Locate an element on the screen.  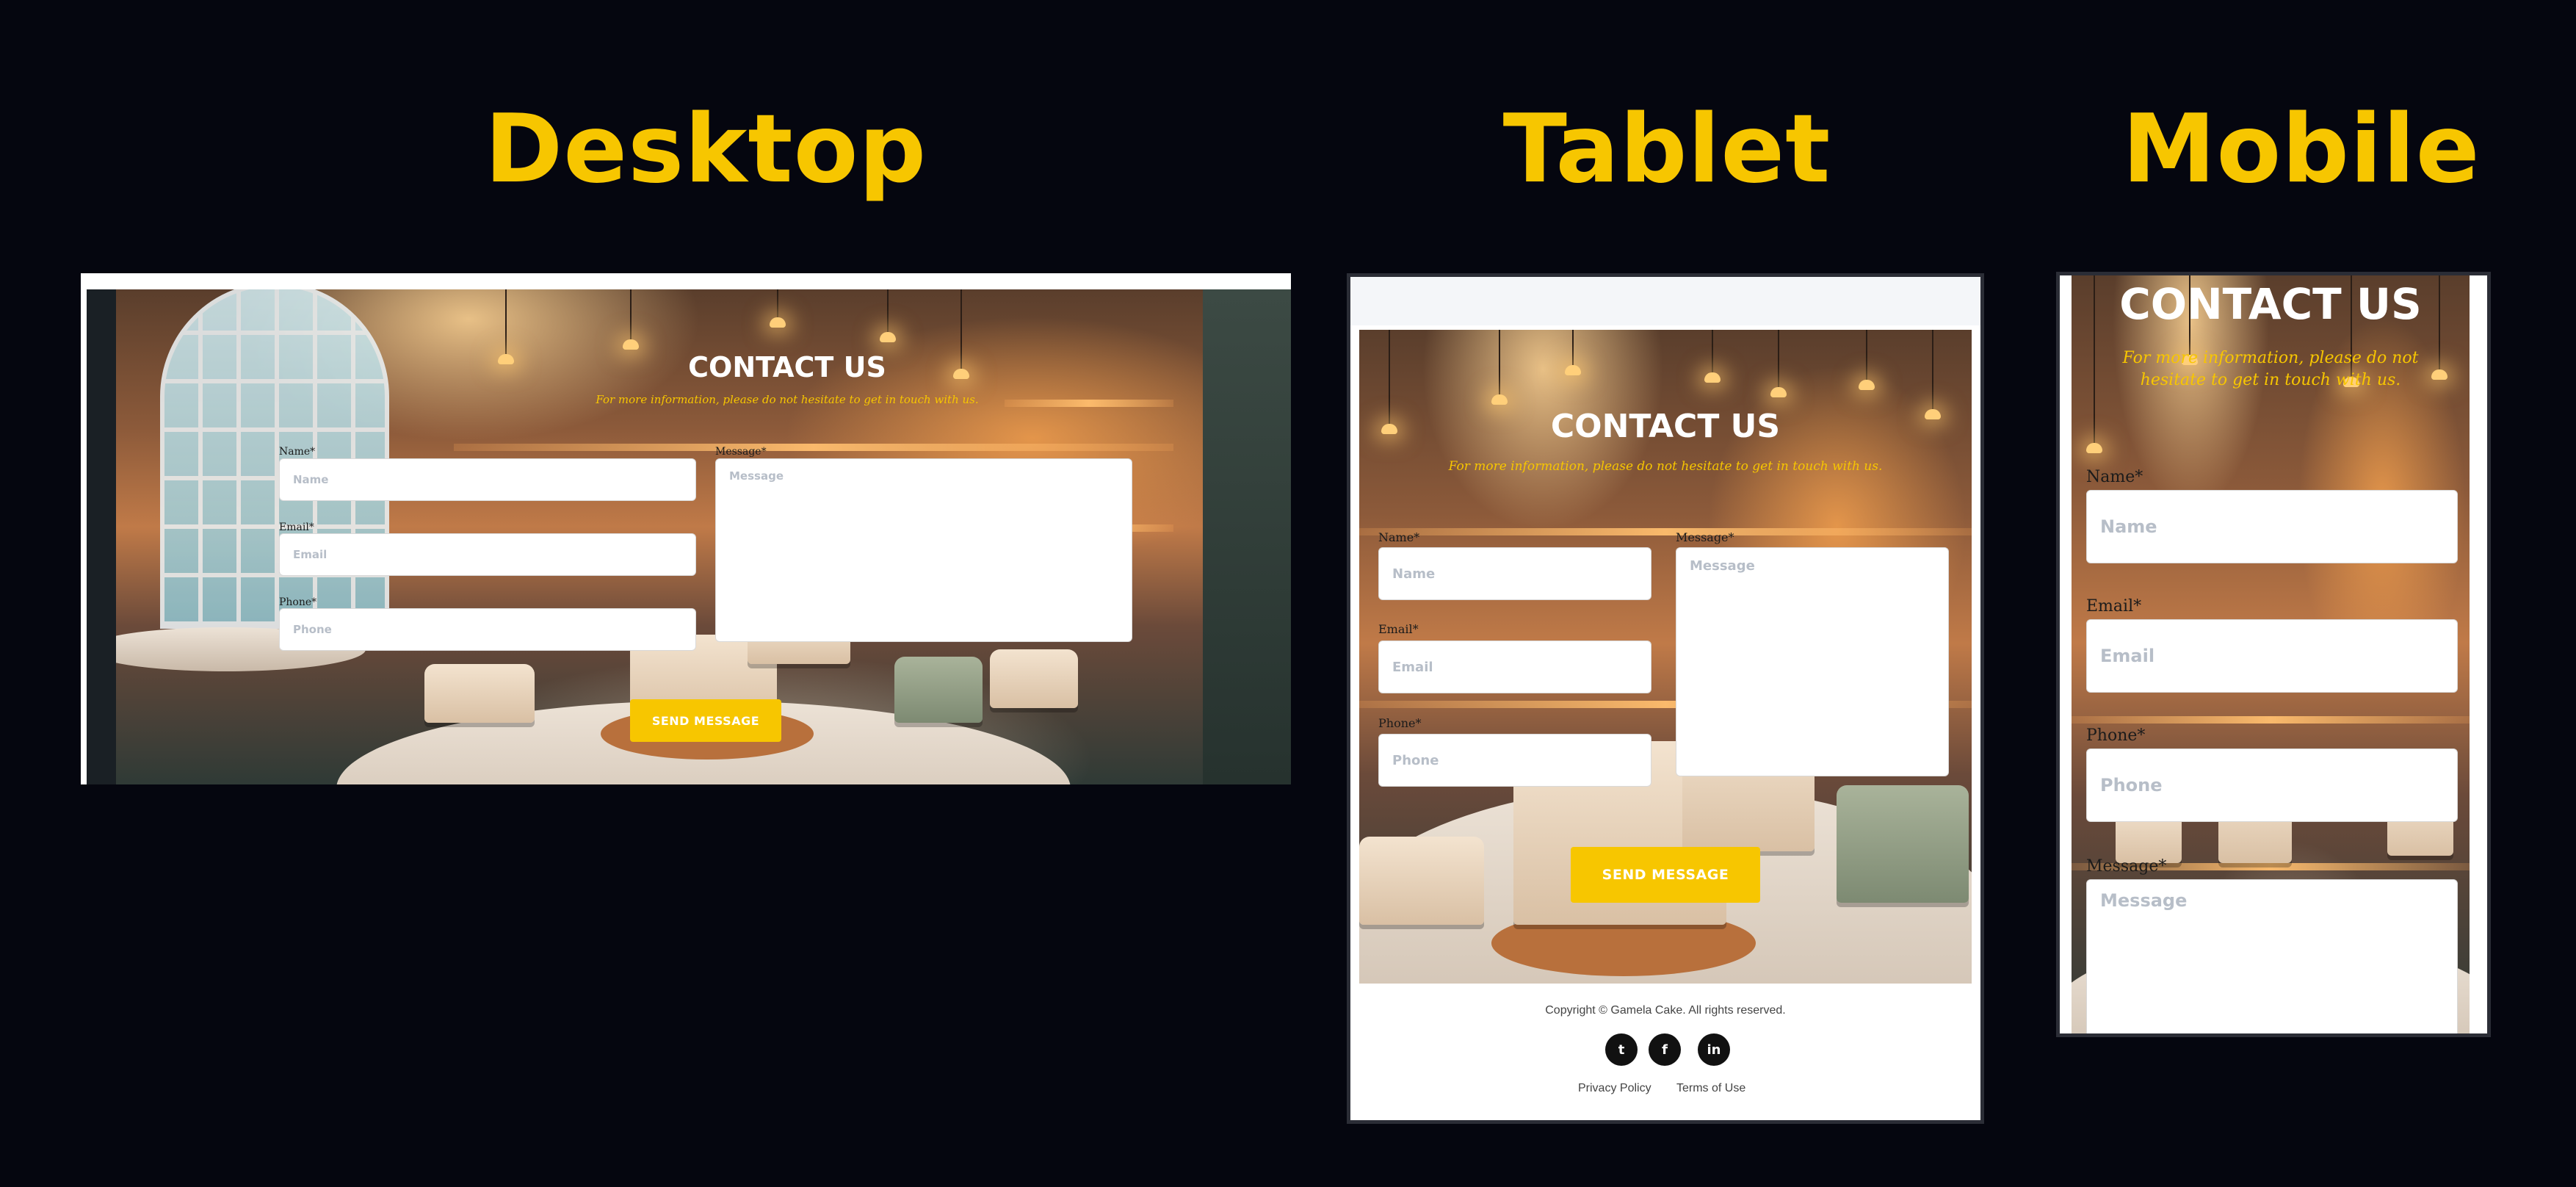
linkedin-icon: in is located at coordinates (1714, 1049).